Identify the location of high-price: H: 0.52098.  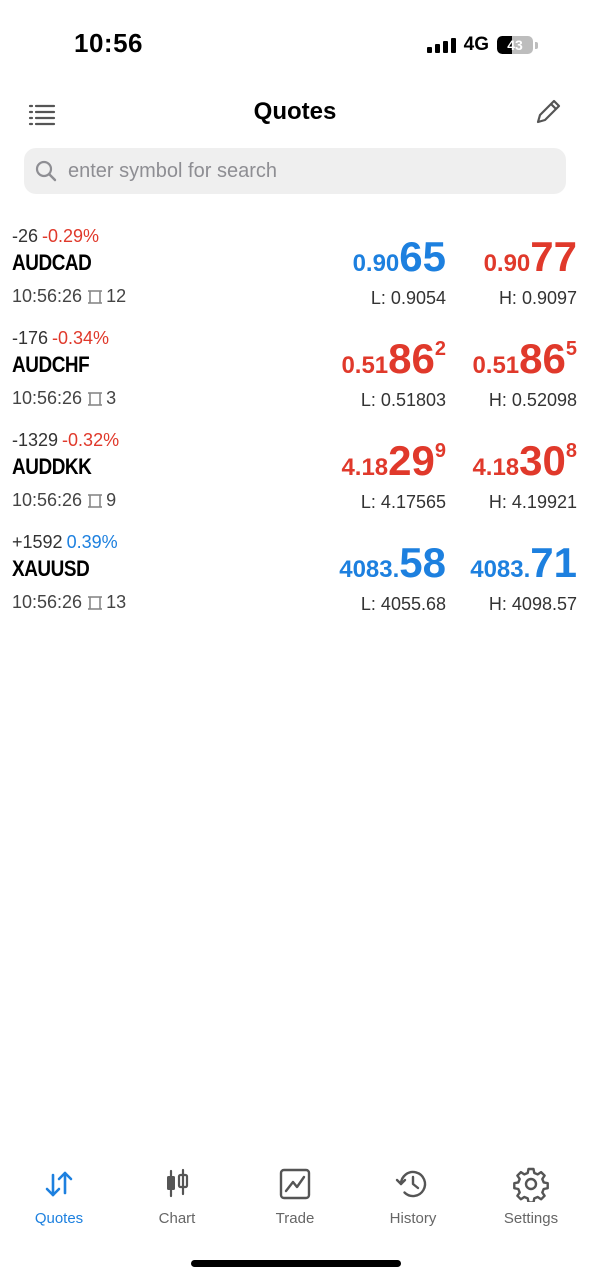
(532, 400).